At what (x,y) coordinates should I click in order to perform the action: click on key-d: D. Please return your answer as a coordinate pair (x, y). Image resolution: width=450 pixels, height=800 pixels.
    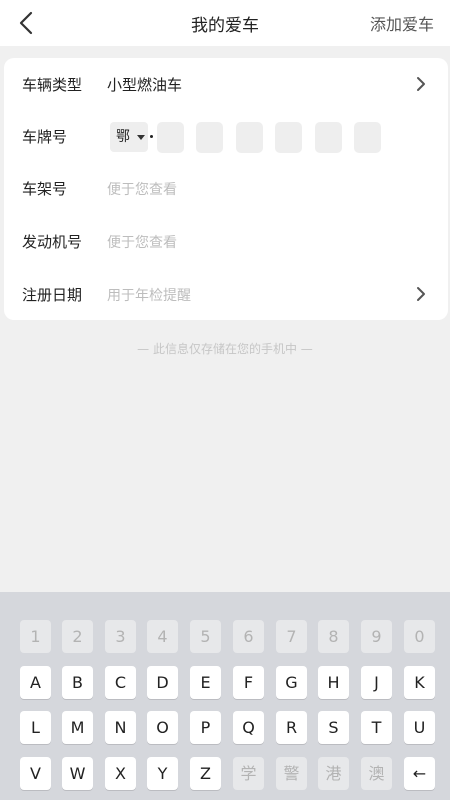
    Looking at the image, I should click on (162, 682).